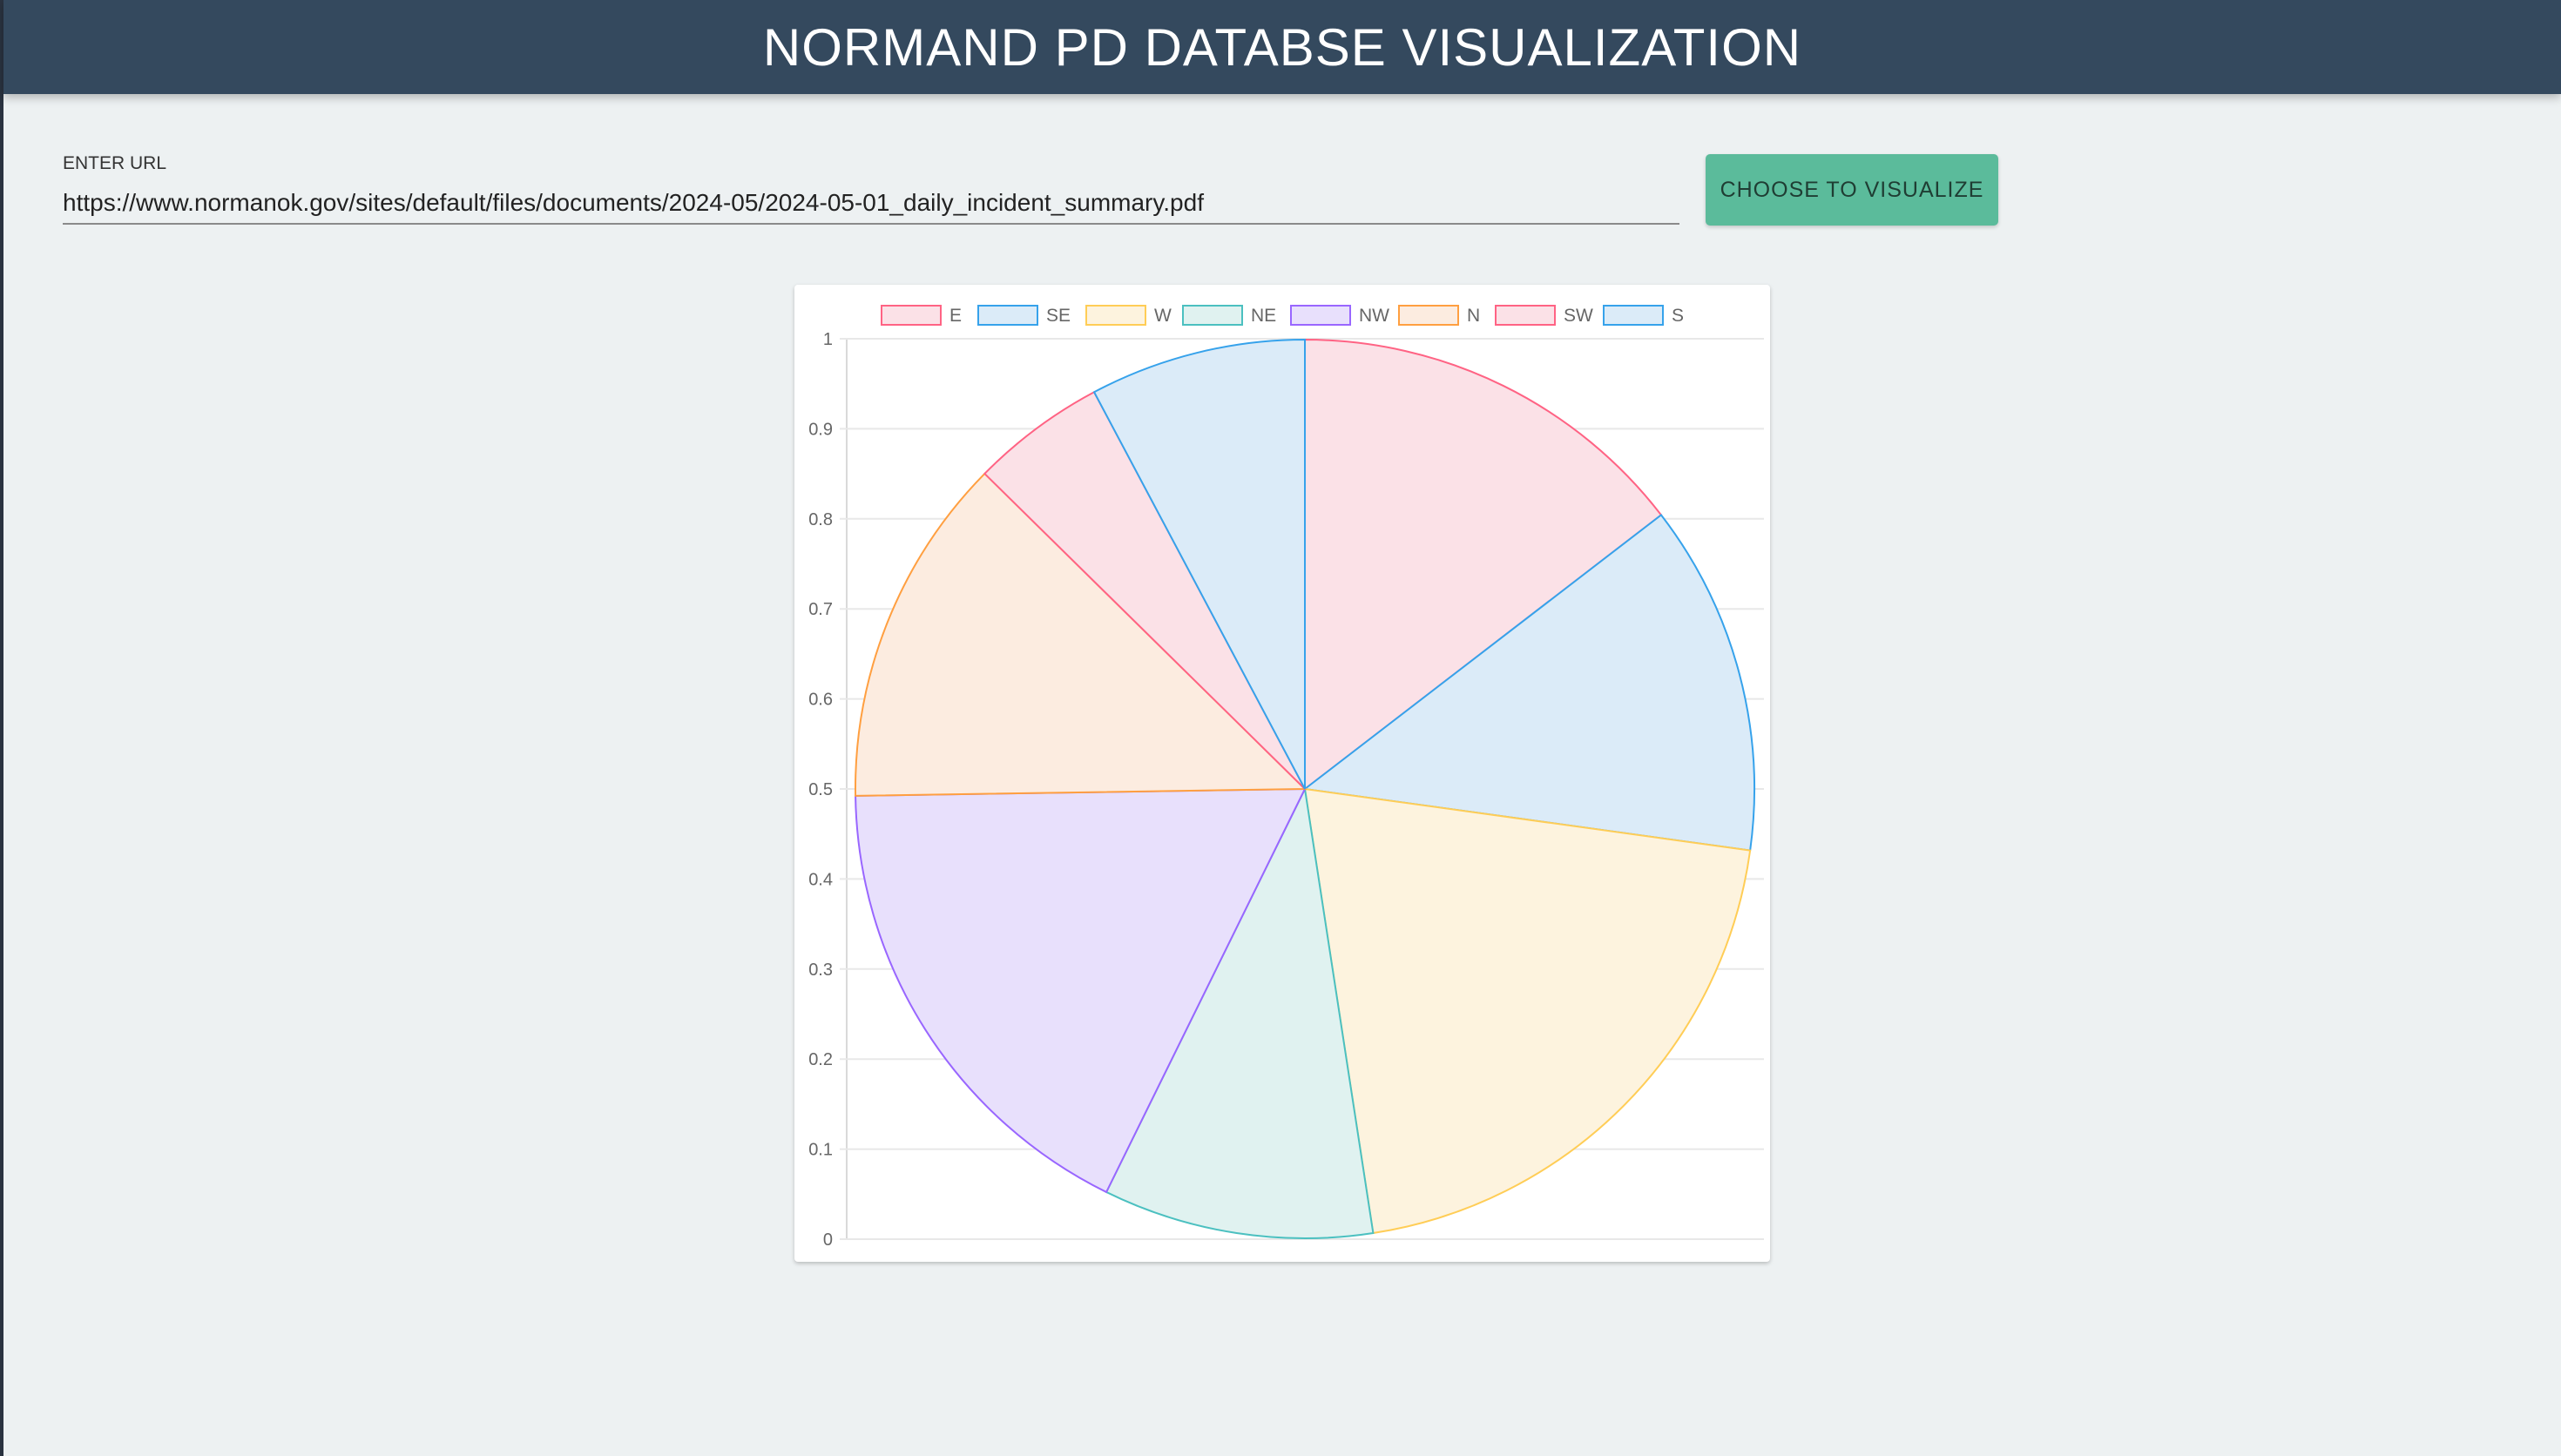 The image size is (2561, 1456). Describe the element at coordinates (115, 163) in the screenshot. I see `url-label: ENTER URL` at that location.